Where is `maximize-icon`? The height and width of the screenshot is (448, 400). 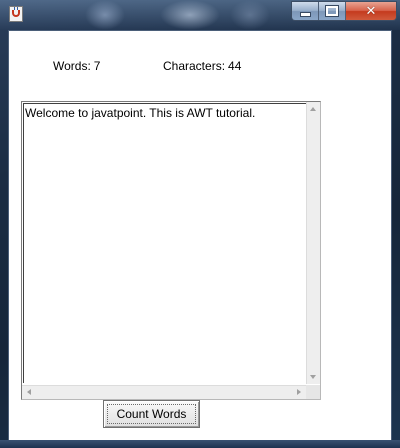 maximize-icon is located at coordinates (332, 11).